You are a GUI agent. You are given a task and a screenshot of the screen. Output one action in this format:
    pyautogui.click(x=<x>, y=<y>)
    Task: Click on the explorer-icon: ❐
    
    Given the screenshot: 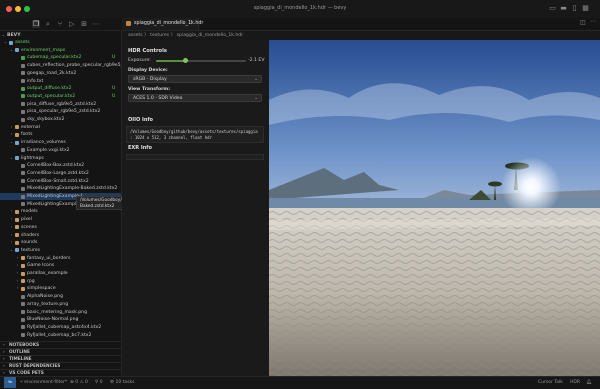 What is the action you would take?
    pyautogui.click(x=36, y=24)
    